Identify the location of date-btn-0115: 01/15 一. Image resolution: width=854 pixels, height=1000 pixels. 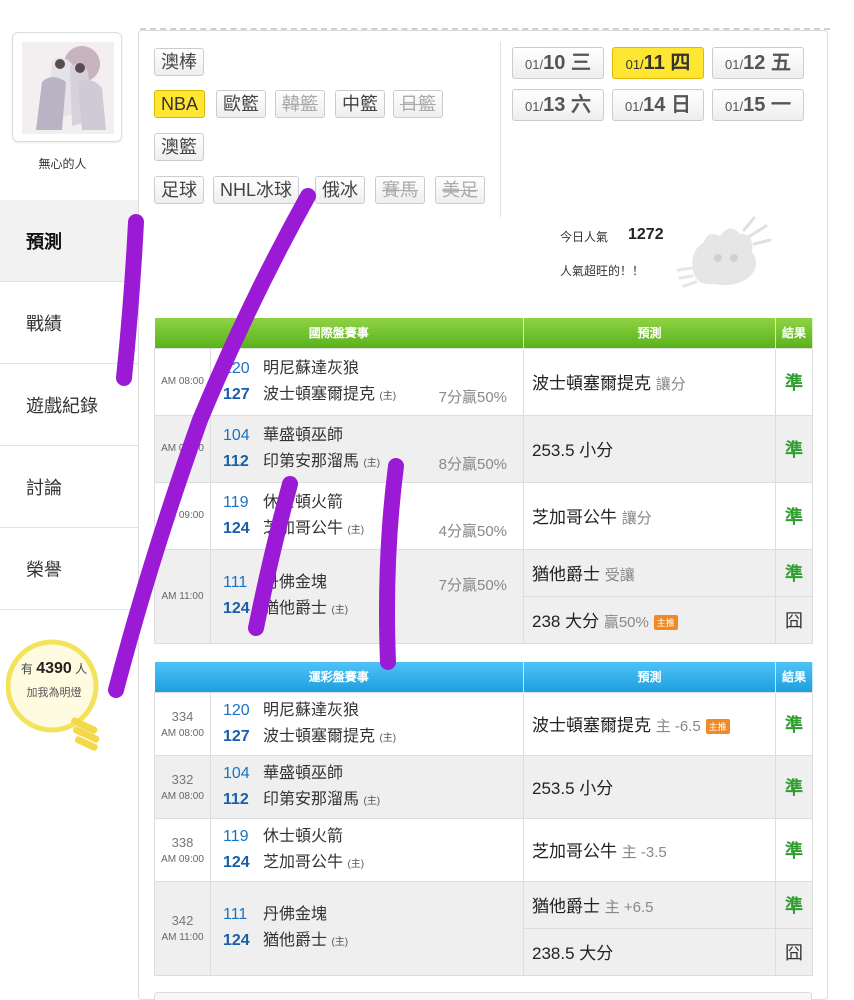
(758, 105).